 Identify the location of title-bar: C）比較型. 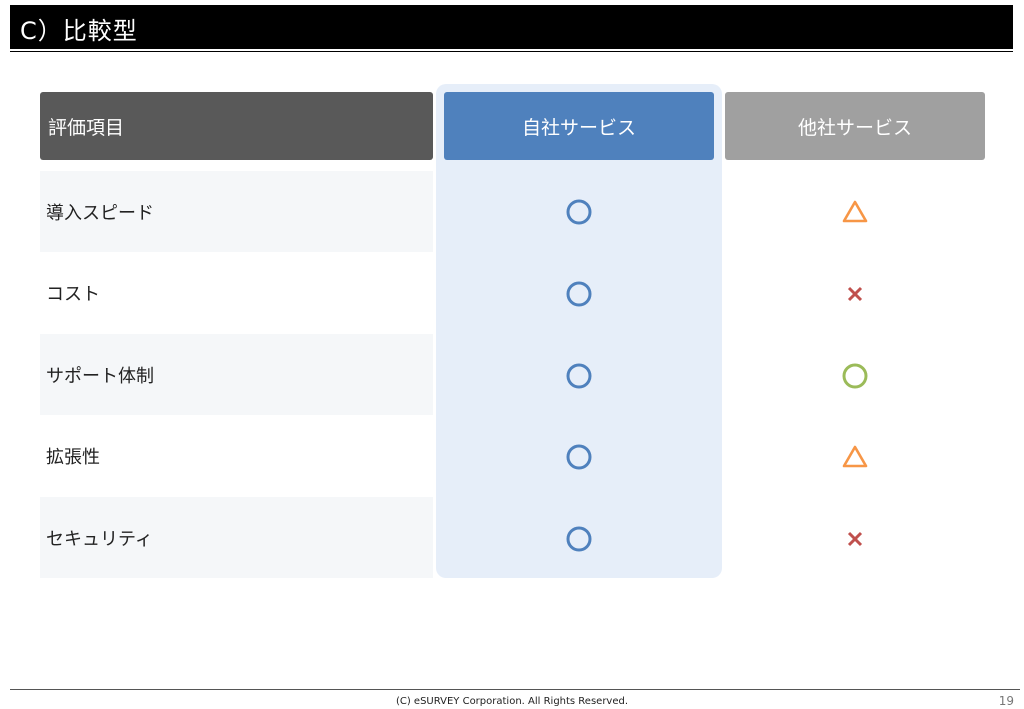
(511, 28).